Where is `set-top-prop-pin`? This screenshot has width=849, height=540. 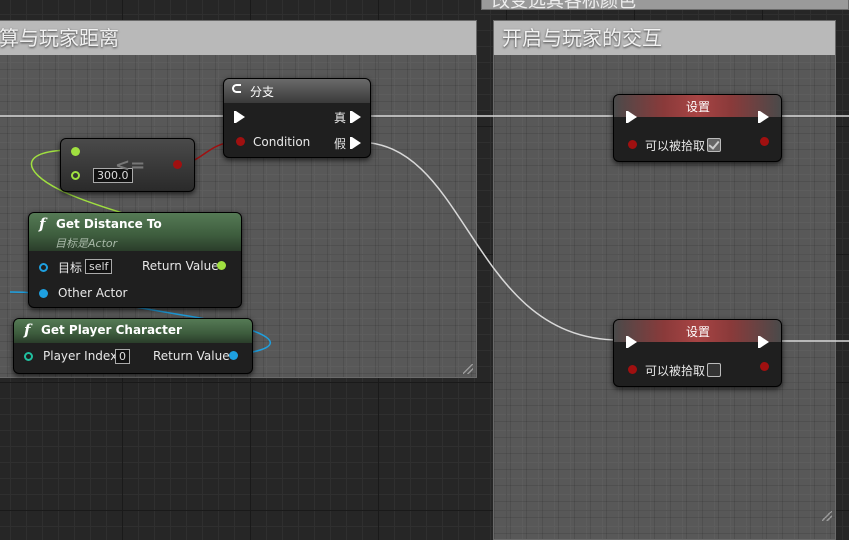 set-top-prop-pin is located at coordinates (632, 144).